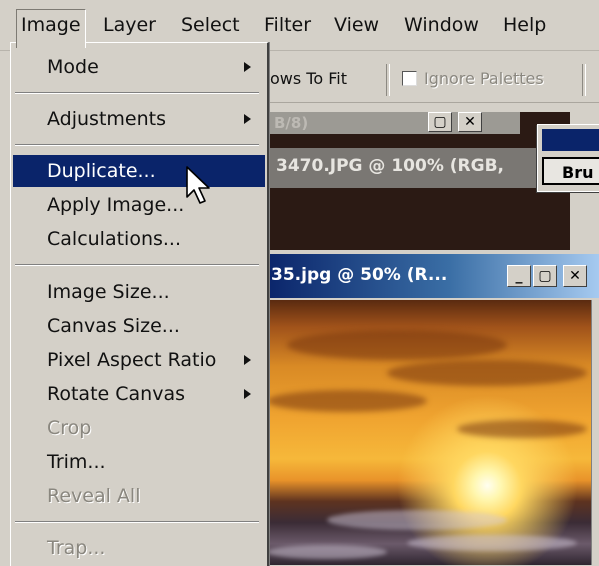 This screenshot has width=599, height=566. I want to click on menu-item-label: Crop, so click(69, 428).